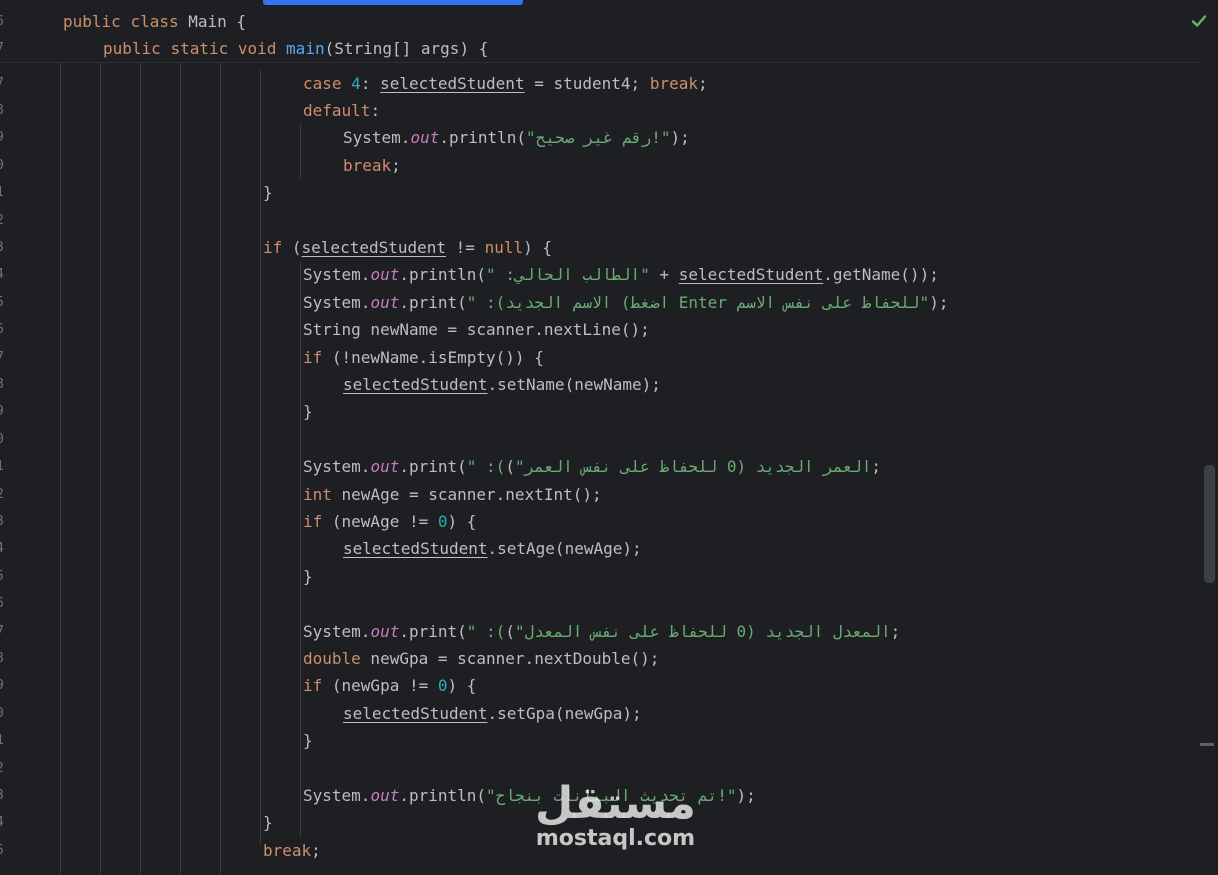  What do you see at coordinates (199, 48) in the screenshot?
I see `code-token: static` at bounding box center [199, 48].